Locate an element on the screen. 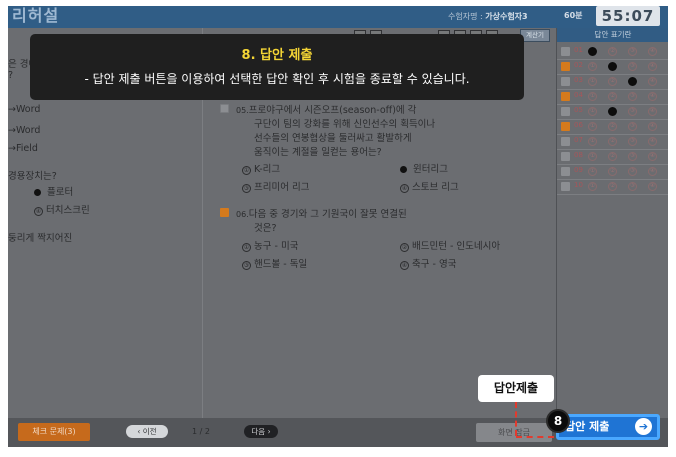 This screenshot has height=457, width=676. tutorial-title: 8. 답안 제출 is located at coordinates (277, 55).